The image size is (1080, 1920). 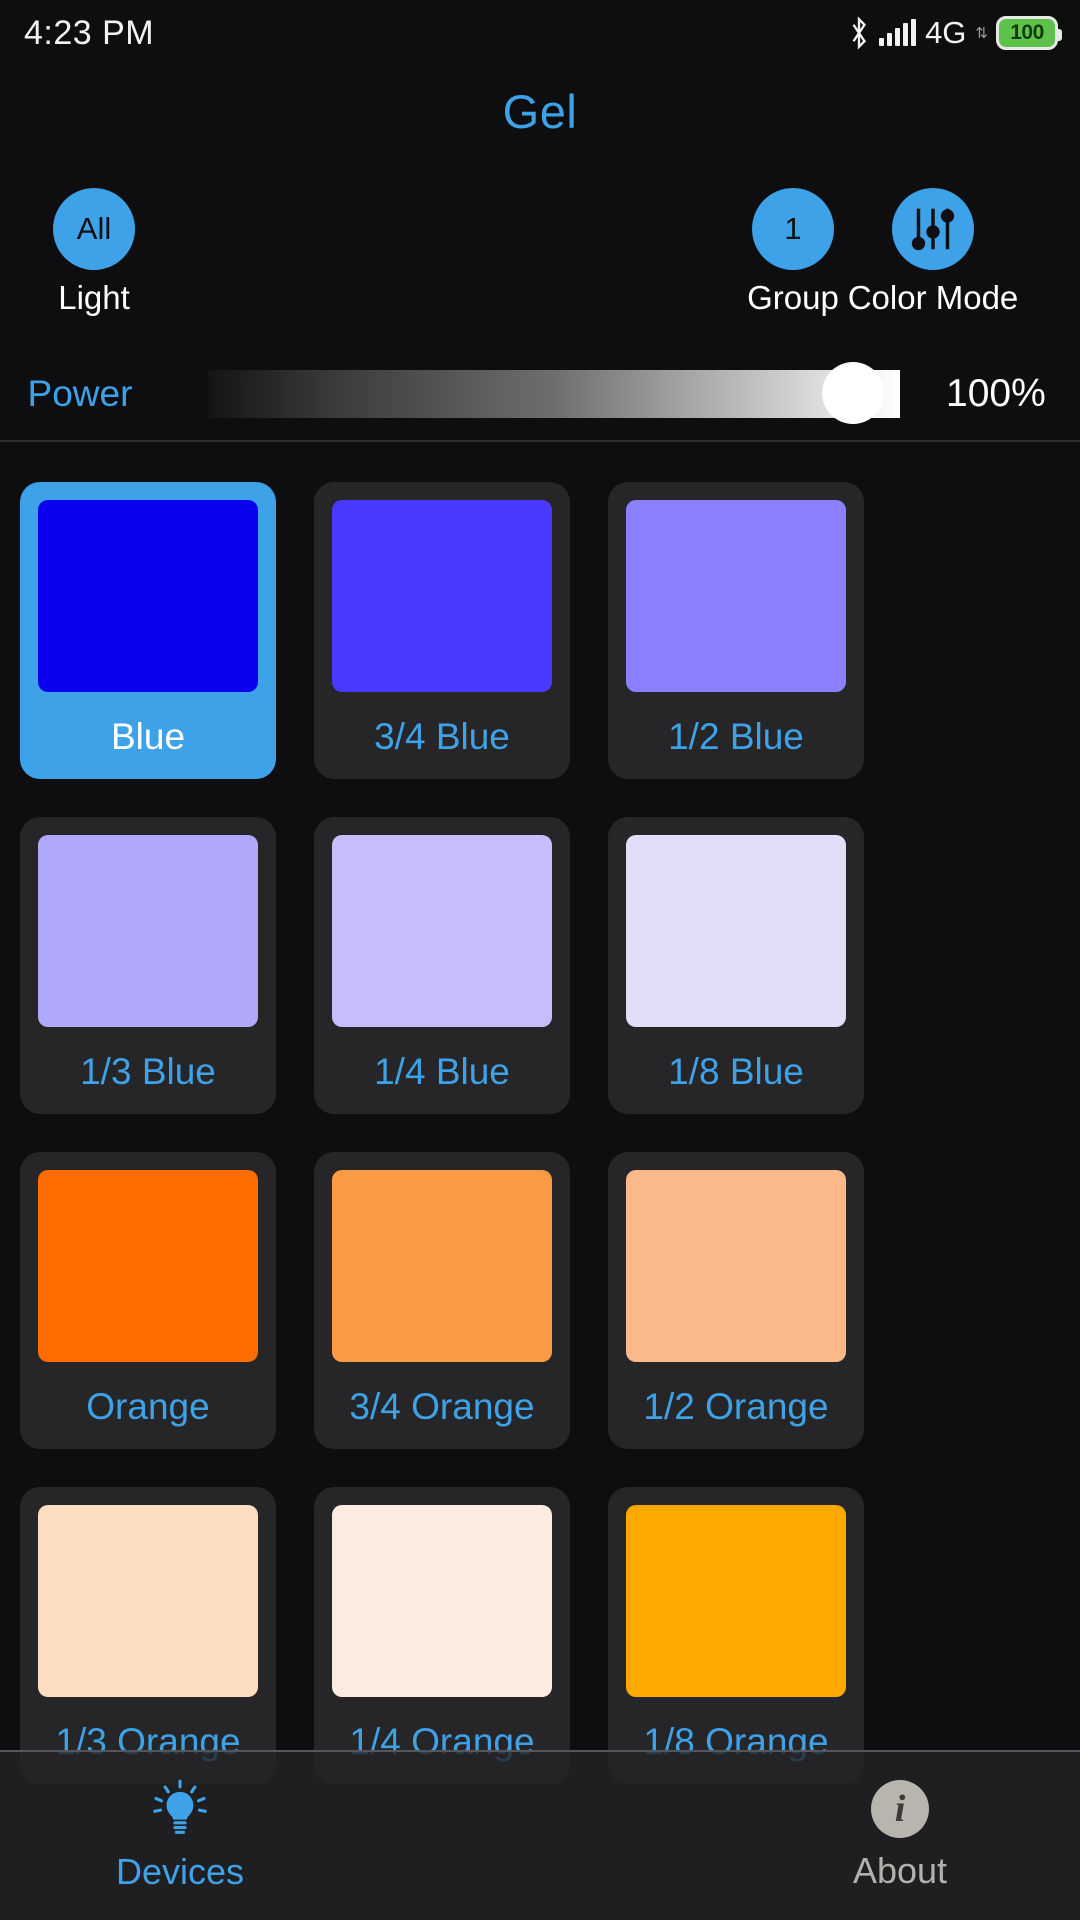 I want to click on gel-card: 3/4 Orange, so click(x=442, y=1300).